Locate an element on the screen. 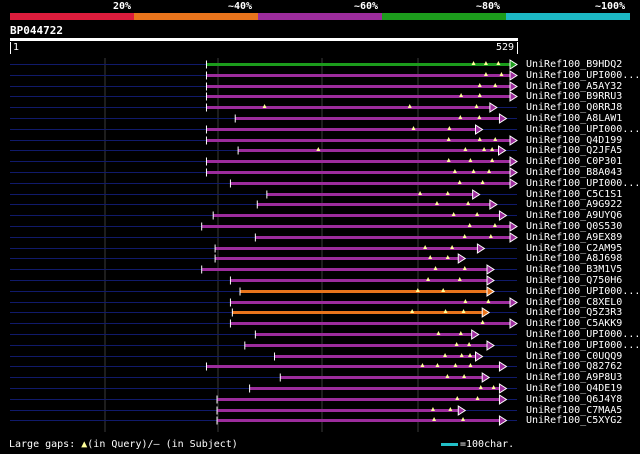  hit-label-link: UniRef100_A9EX89 is located at coordinates (574, 237).